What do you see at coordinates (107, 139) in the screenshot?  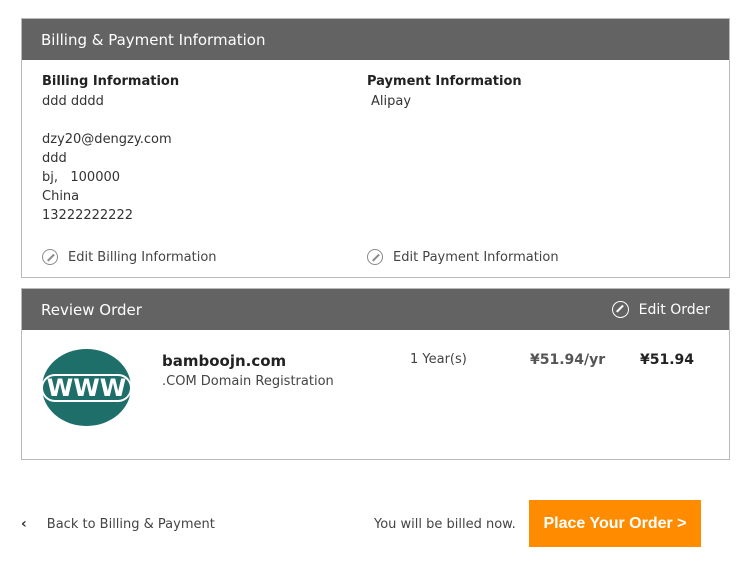 I see `billing-email: dzy20@dengzy.com` at bounding box center [107, 139].